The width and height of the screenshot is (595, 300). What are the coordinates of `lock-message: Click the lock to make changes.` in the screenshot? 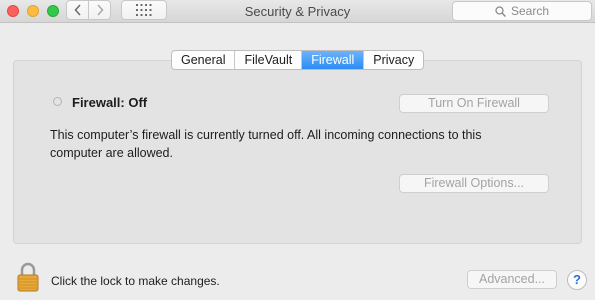 It's located at (135, 281).